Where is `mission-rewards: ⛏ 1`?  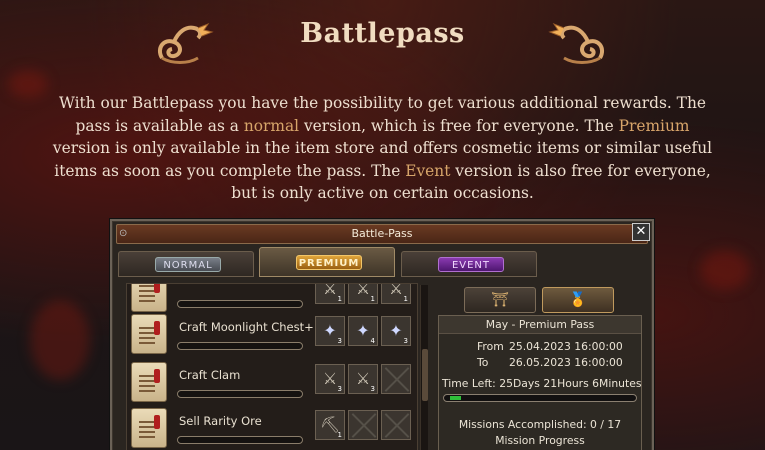 mission-rewards: ⛏ 1 is located at coordinates (363, 428).